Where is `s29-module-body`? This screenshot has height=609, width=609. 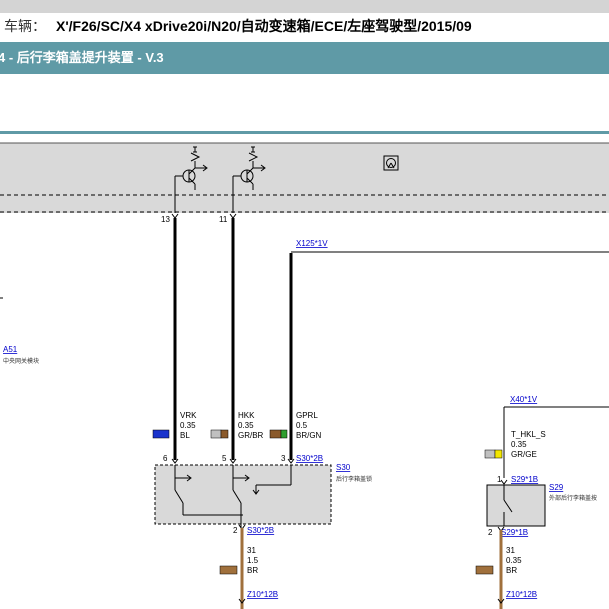
s29-module-body is located at coordinates (516, 505).